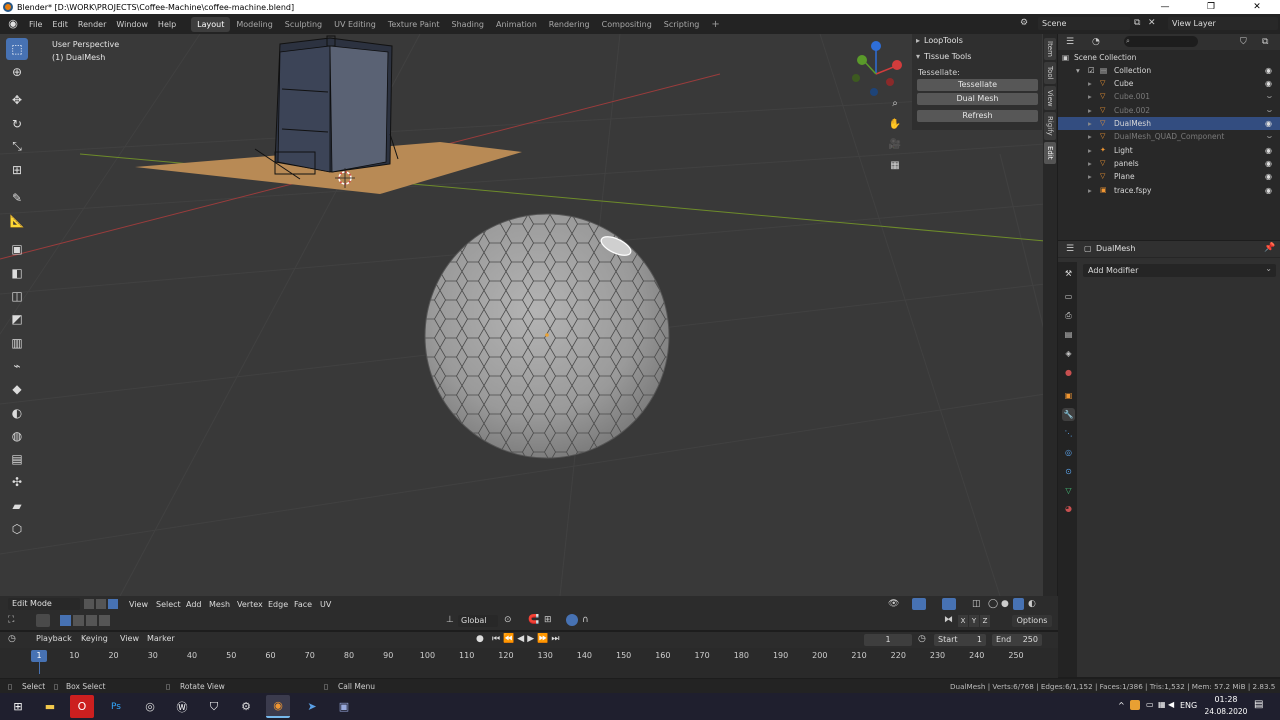 The image size is (1280, 720). What do you see at coordinates (1024, 23) in the screenshot?
I see `scene-icon: ⚙` at bounding box center [1024, 23].